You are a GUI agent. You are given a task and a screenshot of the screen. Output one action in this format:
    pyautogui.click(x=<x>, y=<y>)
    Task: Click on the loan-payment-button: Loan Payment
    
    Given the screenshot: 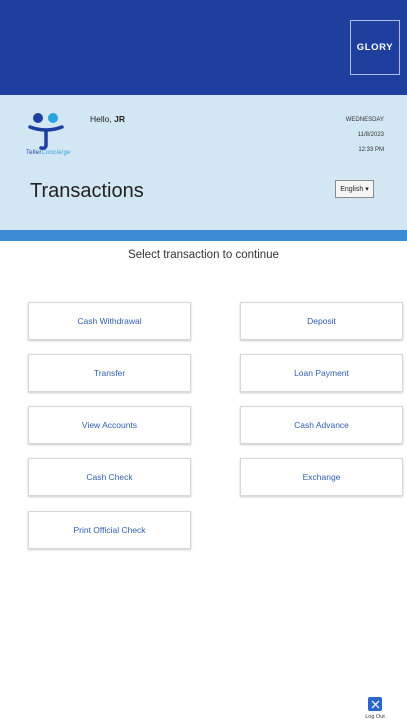 What is the action you would take?
    pyautogui.click(x=321, y=373)
    